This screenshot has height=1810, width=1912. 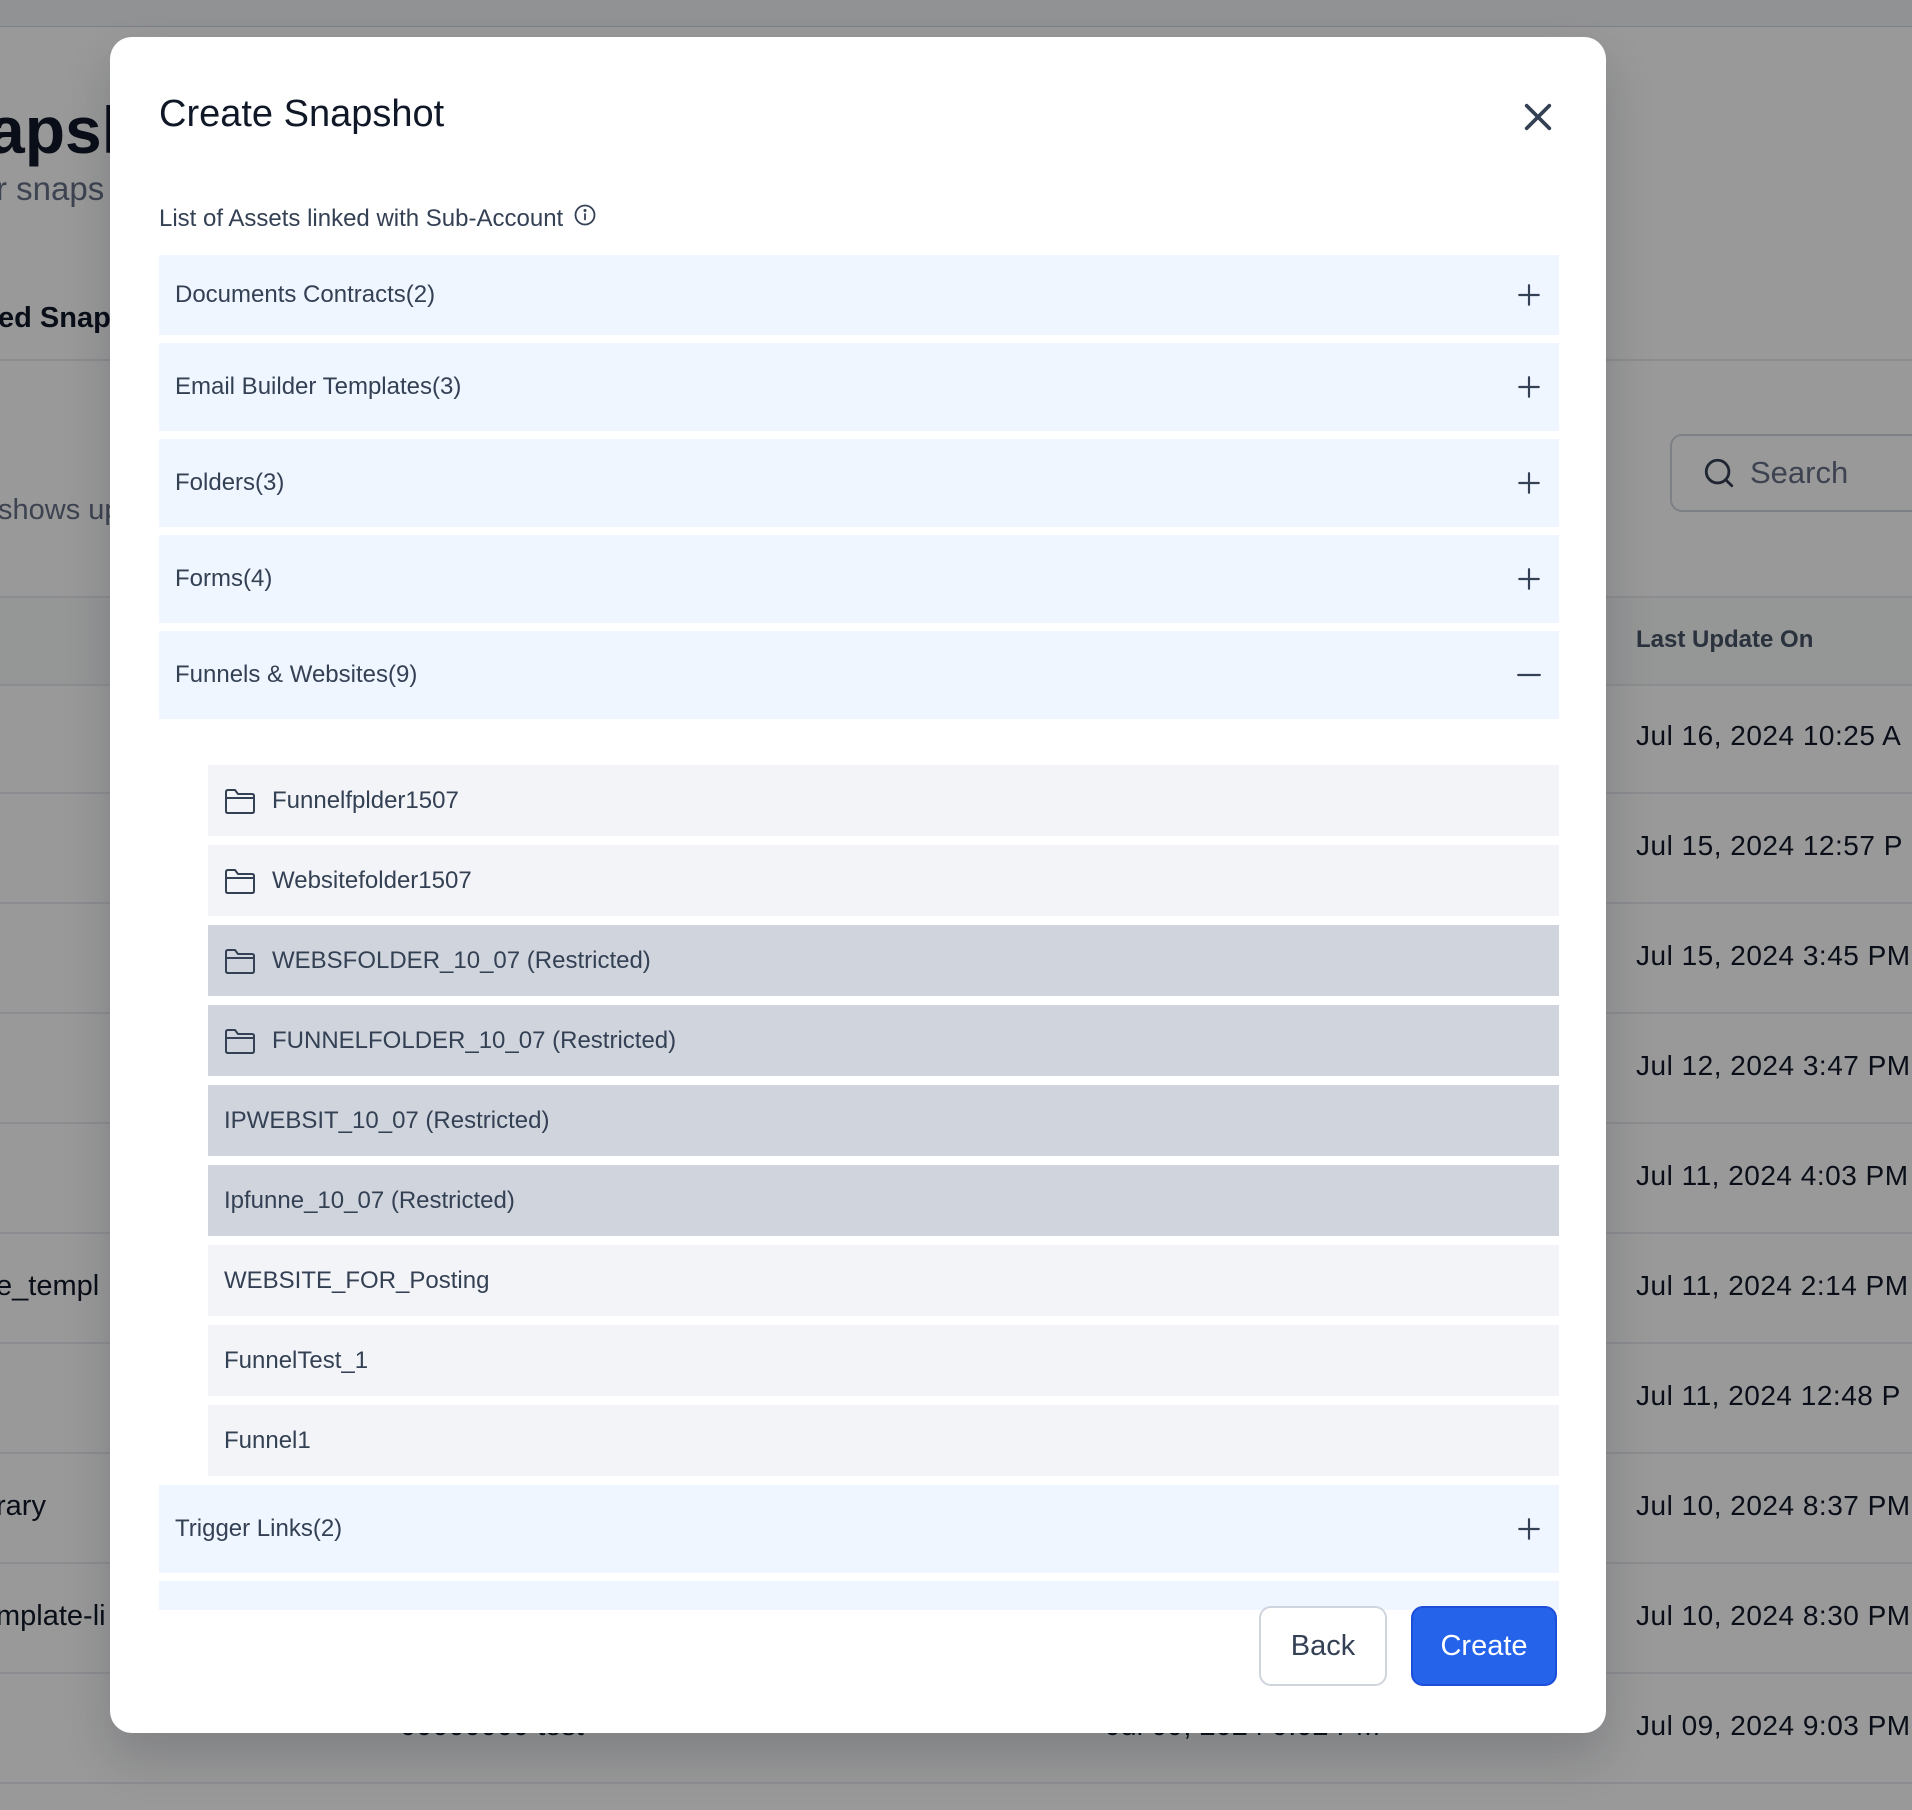 I want to click on assets-list-label-text: List of Assets linked with Sub-Account, so click(x=361, y=218).